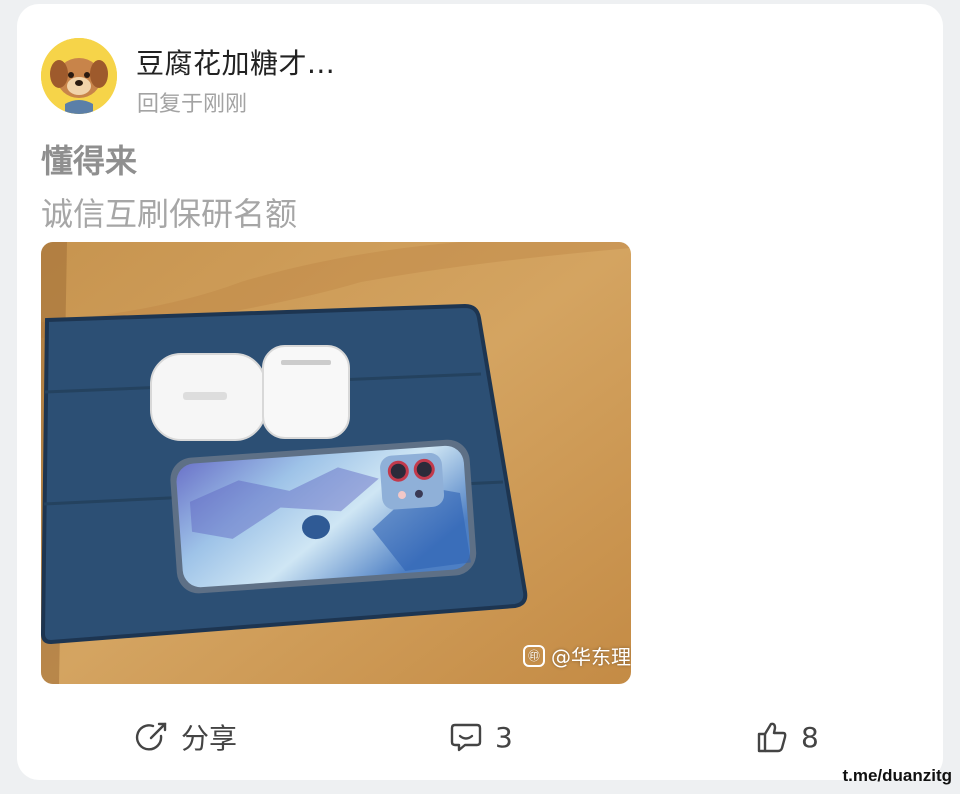  I want to click on comment-icon, so click(466, 737).